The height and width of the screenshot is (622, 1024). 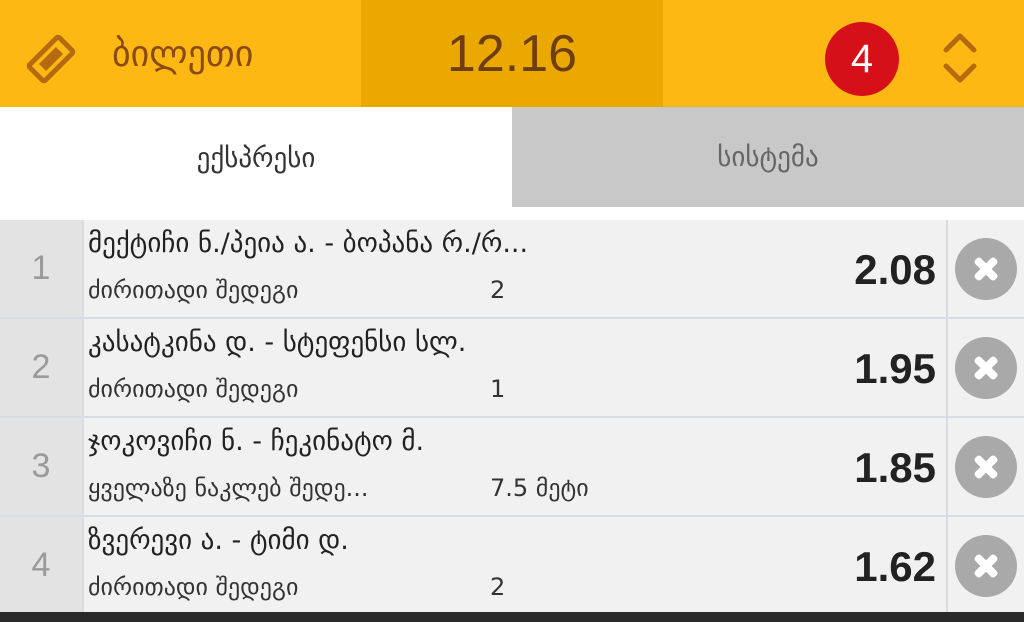 What do you see at coordinates (277, 342) in the screenshot?
I see `match-name: კასატკინა დ. - სტეფენსი სლ.` at bounding box center [277, 342].